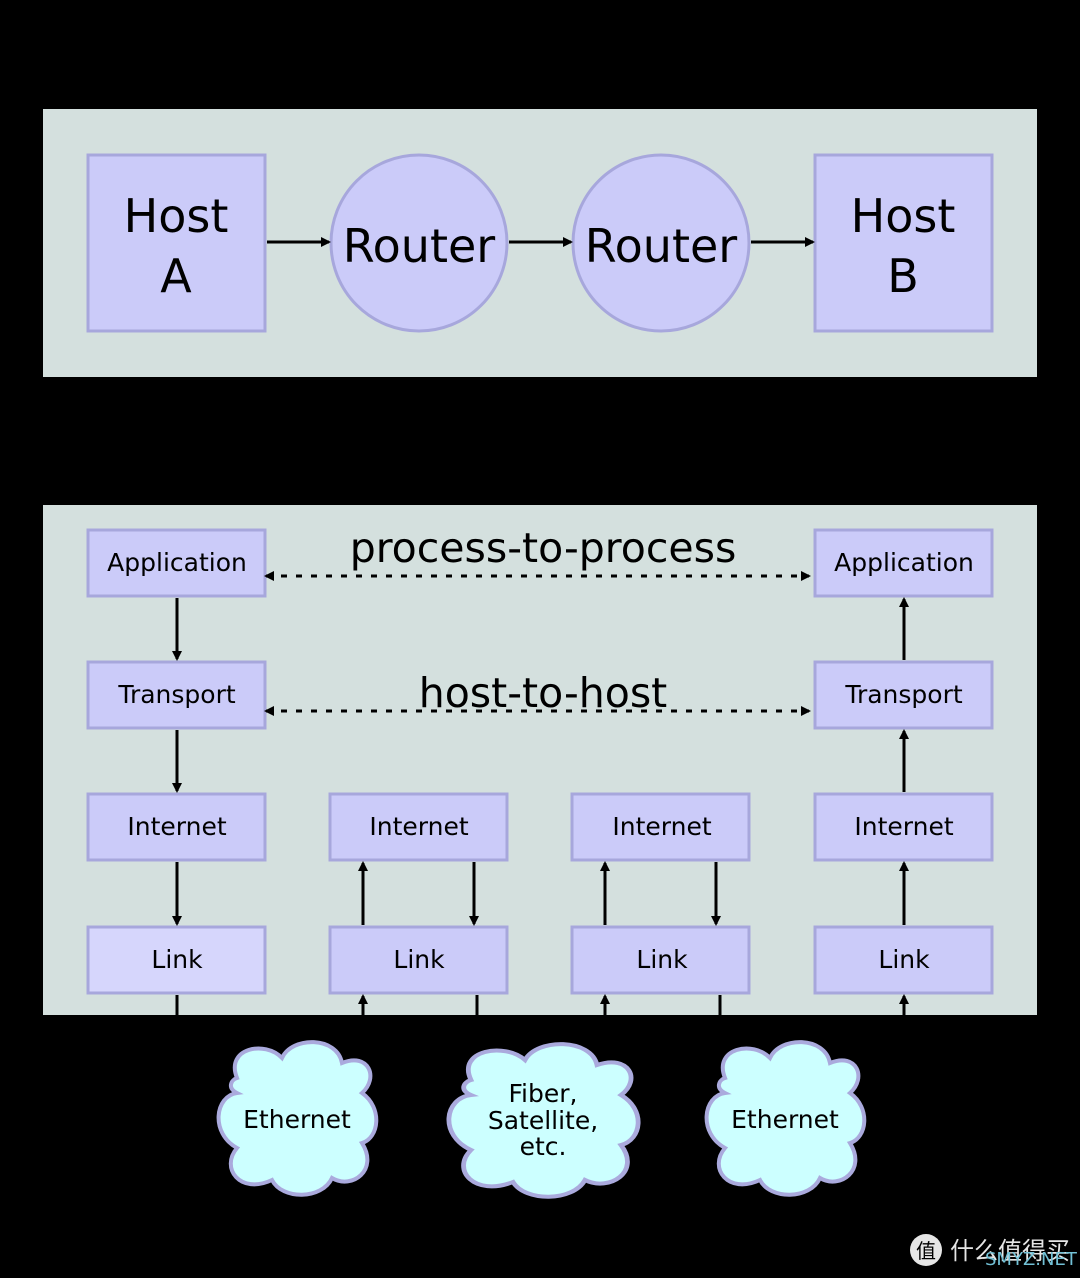  I want to click on host-to-host-label: host-to-host, so click(543, 693).